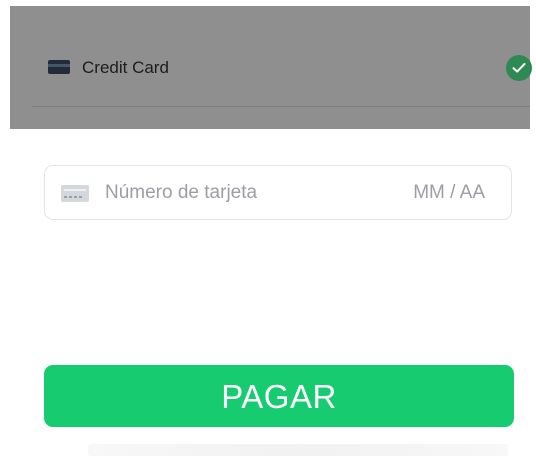  What do you see at coordinates (278, 192) in the screenshot?
I see `card-input-container: Número de tarjeta MM / AA` at bounding box center [278, 192].